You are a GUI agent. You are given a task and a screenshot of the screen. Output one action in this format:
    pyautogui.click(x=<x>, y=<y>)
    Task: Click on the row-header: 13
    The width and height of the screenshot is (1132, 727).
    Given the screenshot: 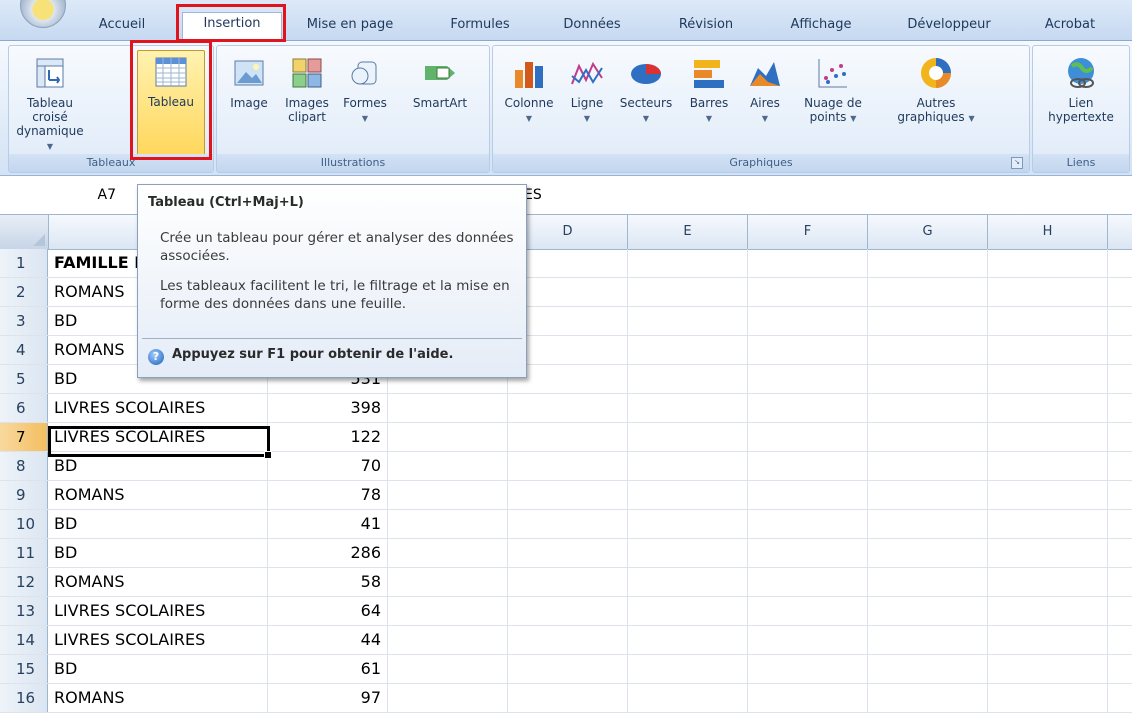 What is the action you would take?
    pyautogui.click(x=24, y=611)
    